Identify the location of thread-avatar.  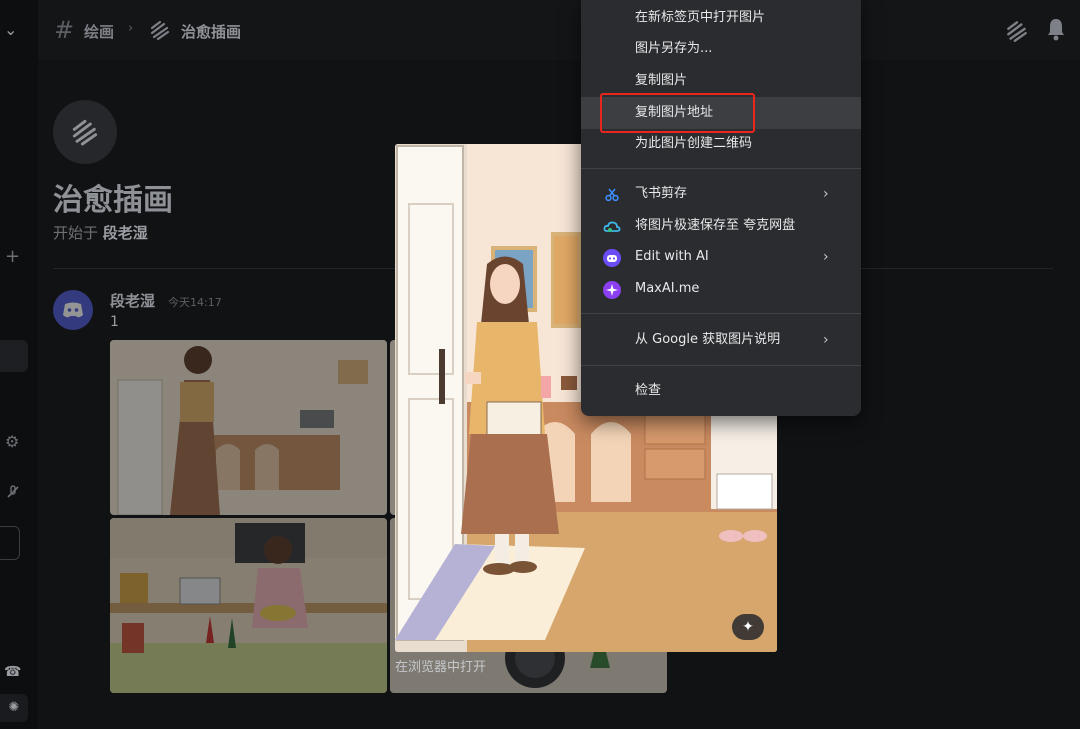
(85, 132).